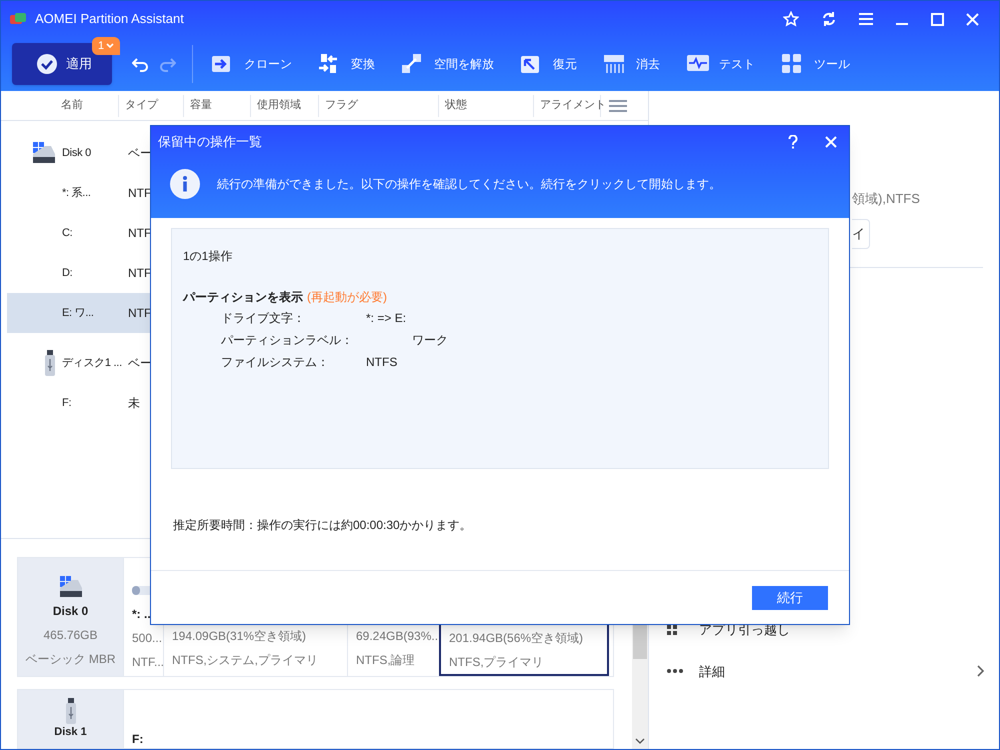 This screenshot has height=750, width=1000. Describe the element at coordinates (243, 297) in the screenshot. I see `operation-title: パーティションを表示` at that location.